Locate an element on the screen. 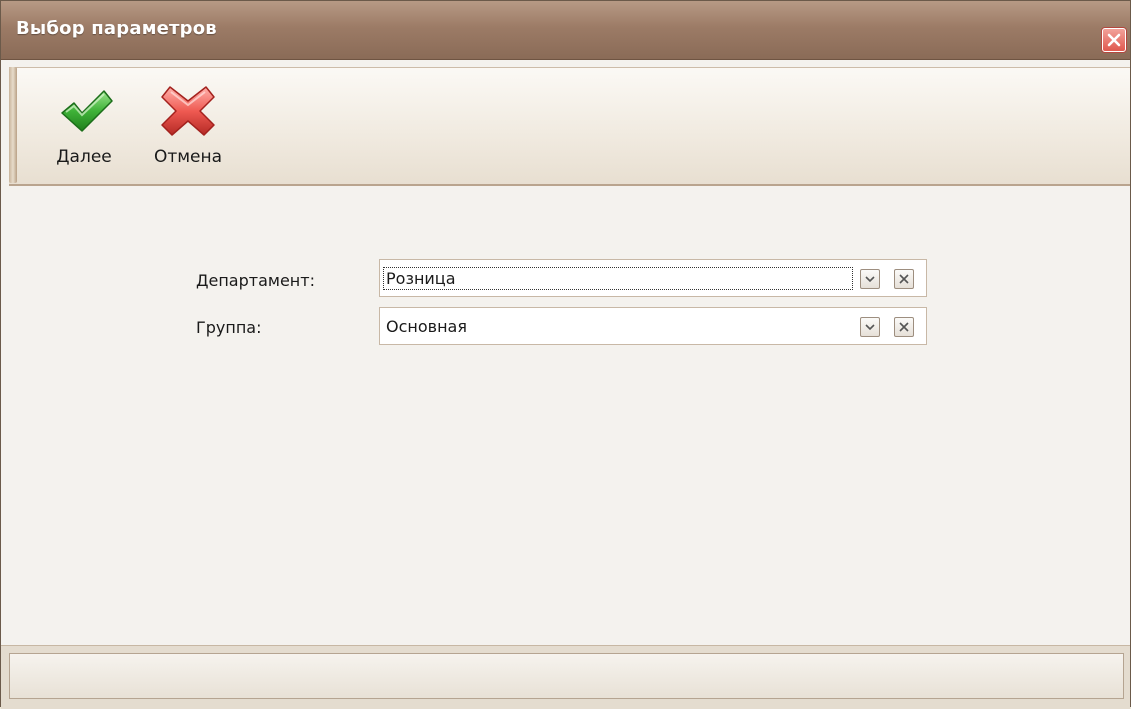  next-label: Далее is located at coordinates (84, 157).